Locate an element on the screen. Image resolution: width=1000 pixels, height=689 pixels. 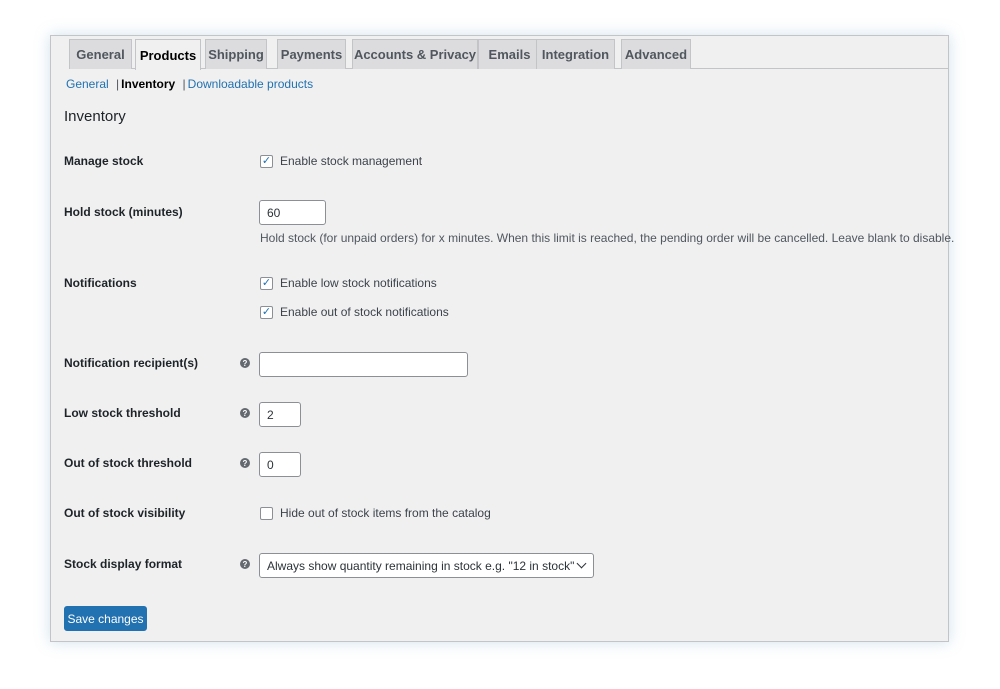
chevron-down-icon is located at coordinates (581, 563).